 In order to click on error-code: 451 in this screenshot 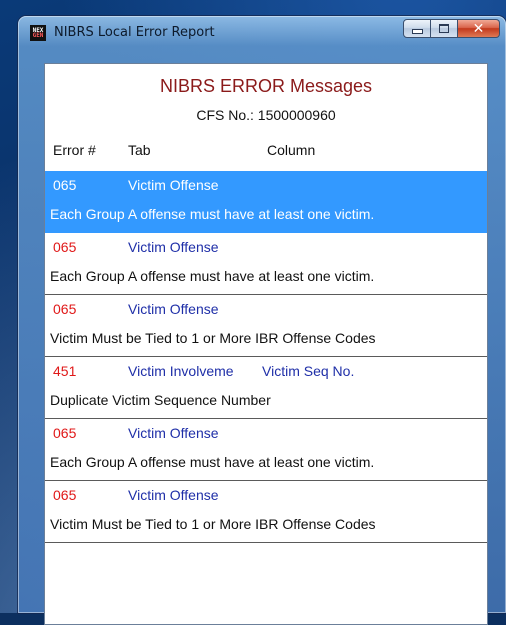, I will do `click(65, 371)`.